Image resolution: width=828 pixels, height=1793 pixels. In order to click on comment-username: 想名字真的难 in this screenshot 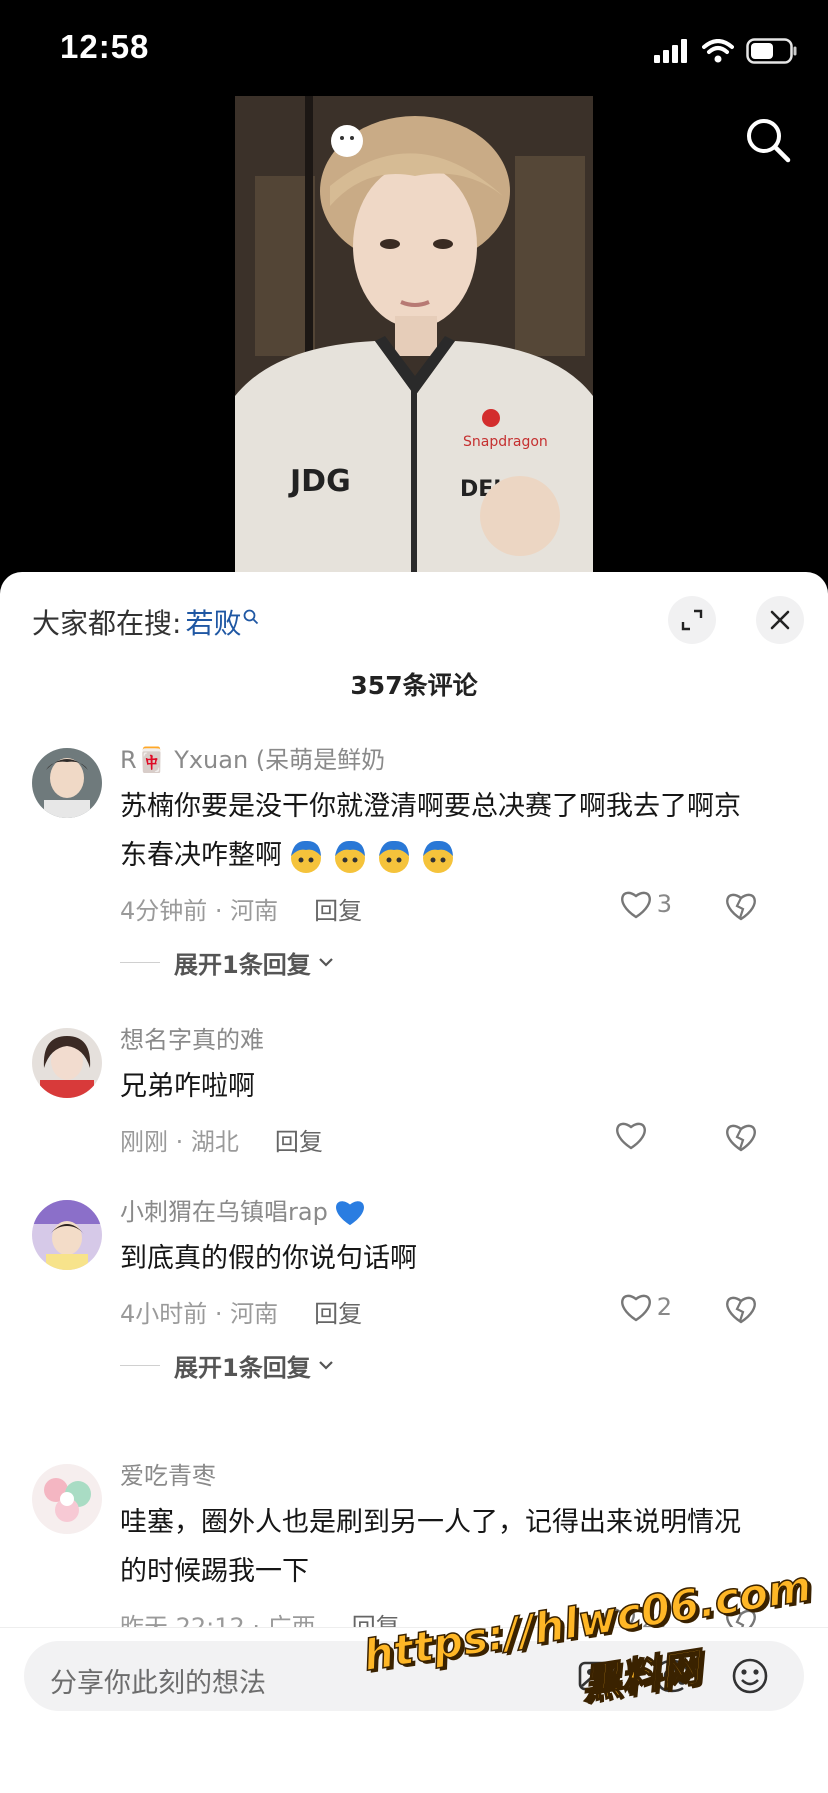, I will do `click(454, 1040)`.